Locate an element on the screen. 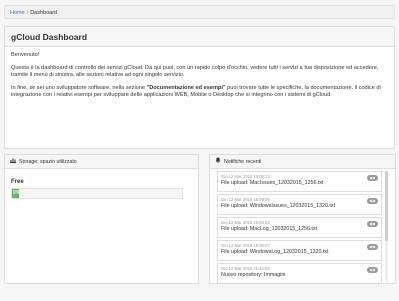 The width and height of the screenshot is (399, 301). welcome-text: Benvenuto! is located at coordinates (25, 55).